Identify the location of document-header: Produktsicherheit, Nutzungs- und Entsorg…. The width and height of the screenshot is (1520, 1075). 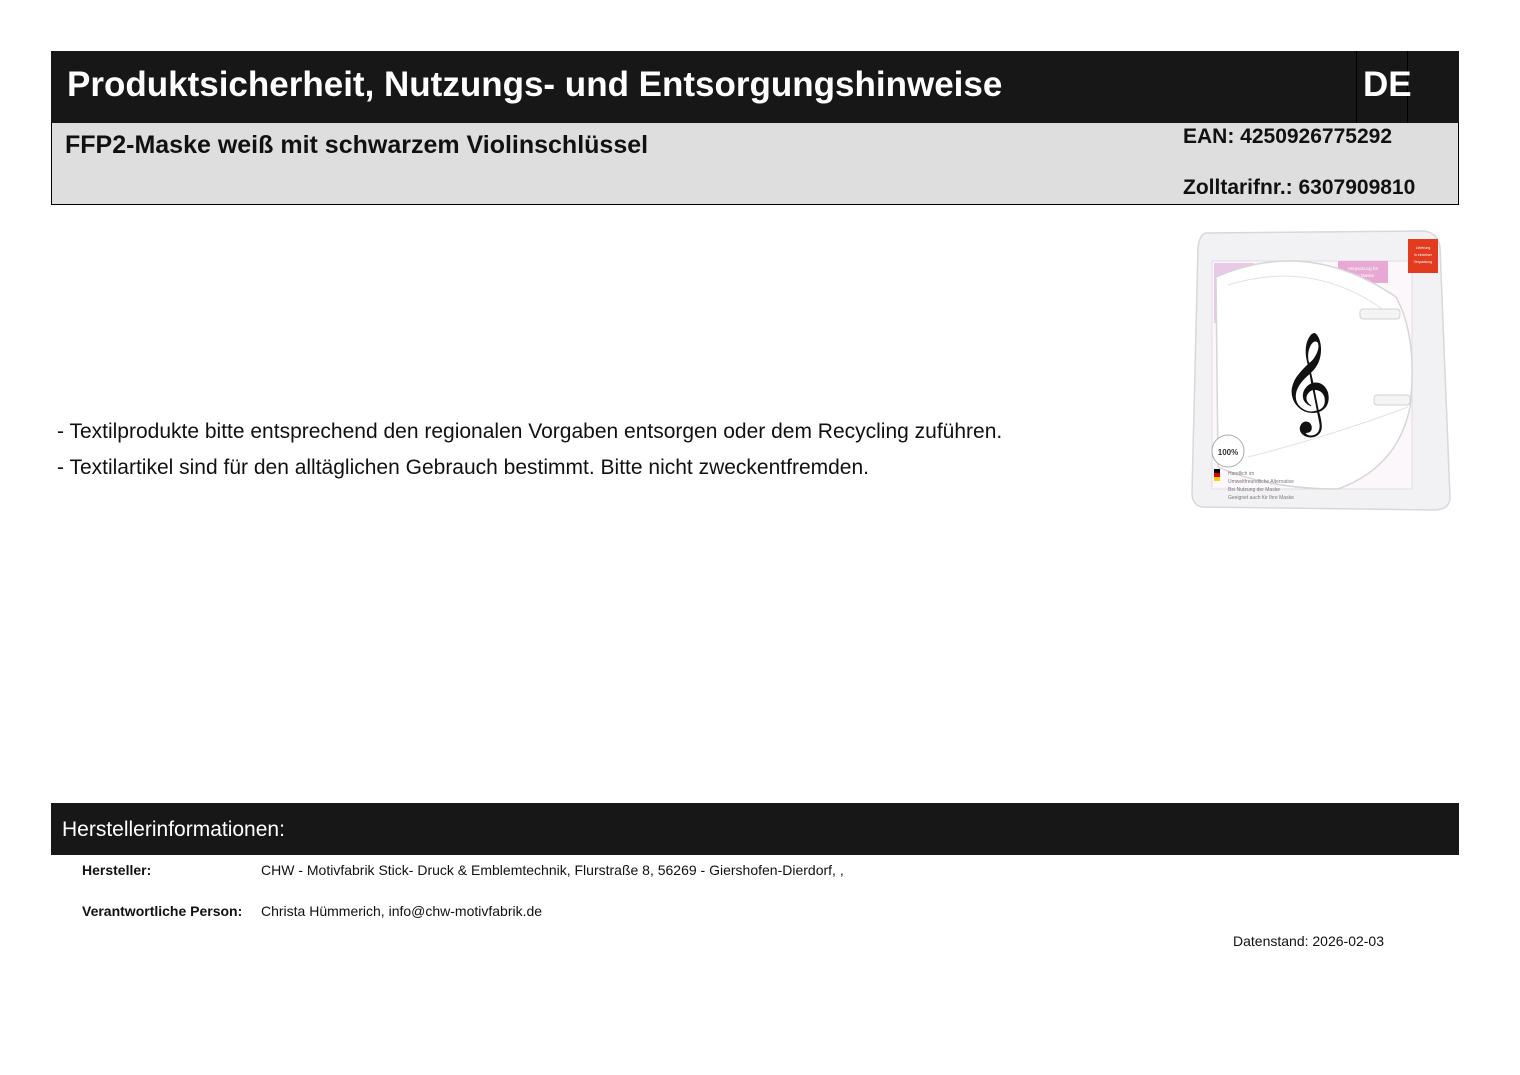
(755, 87).